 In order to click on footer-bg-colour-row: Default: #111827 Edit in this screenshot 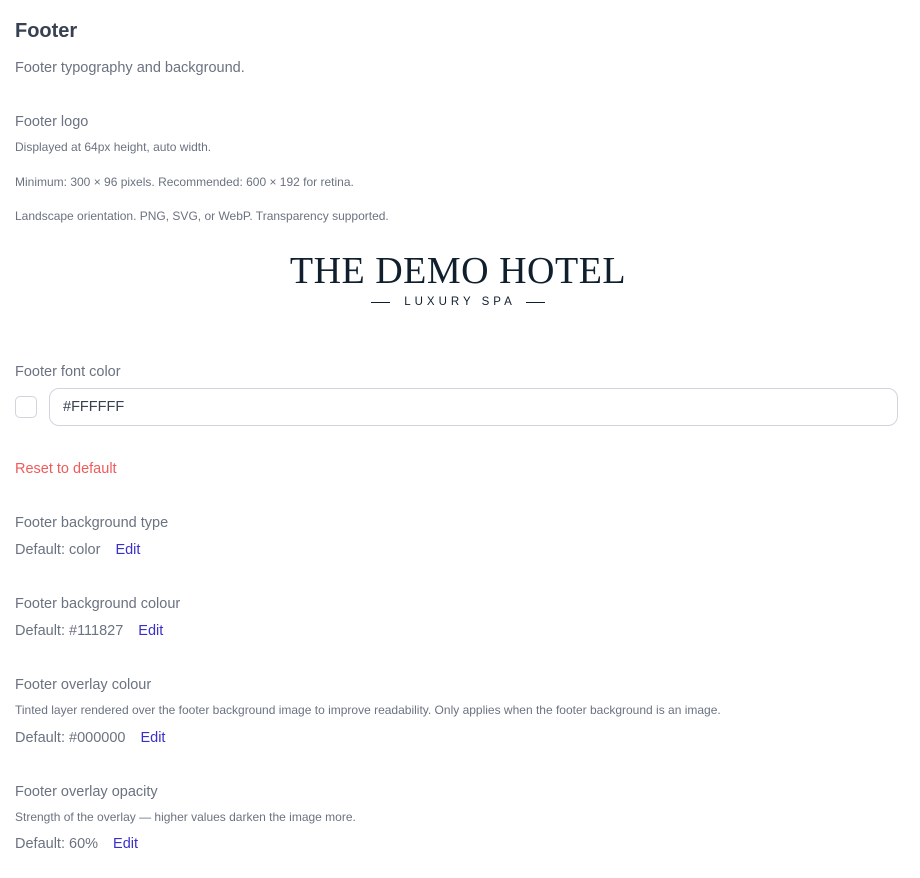, I will do `click(89, 631)`.